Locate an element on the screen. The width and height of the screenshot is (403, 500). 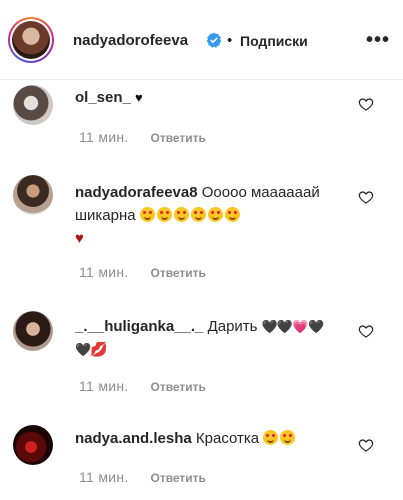
black-hearts-emoji: 🖤🖤 is located at coordinates (277, 326).